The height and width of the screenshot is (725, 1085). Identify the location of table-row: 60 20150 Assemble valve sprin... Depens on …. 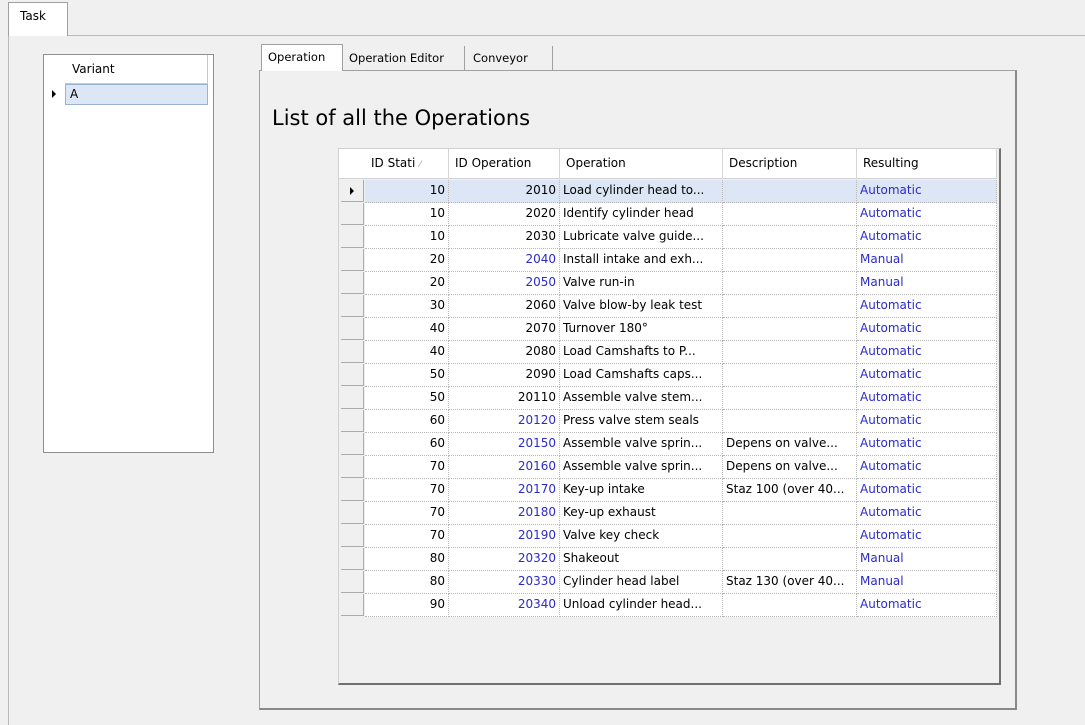
(669, 444).